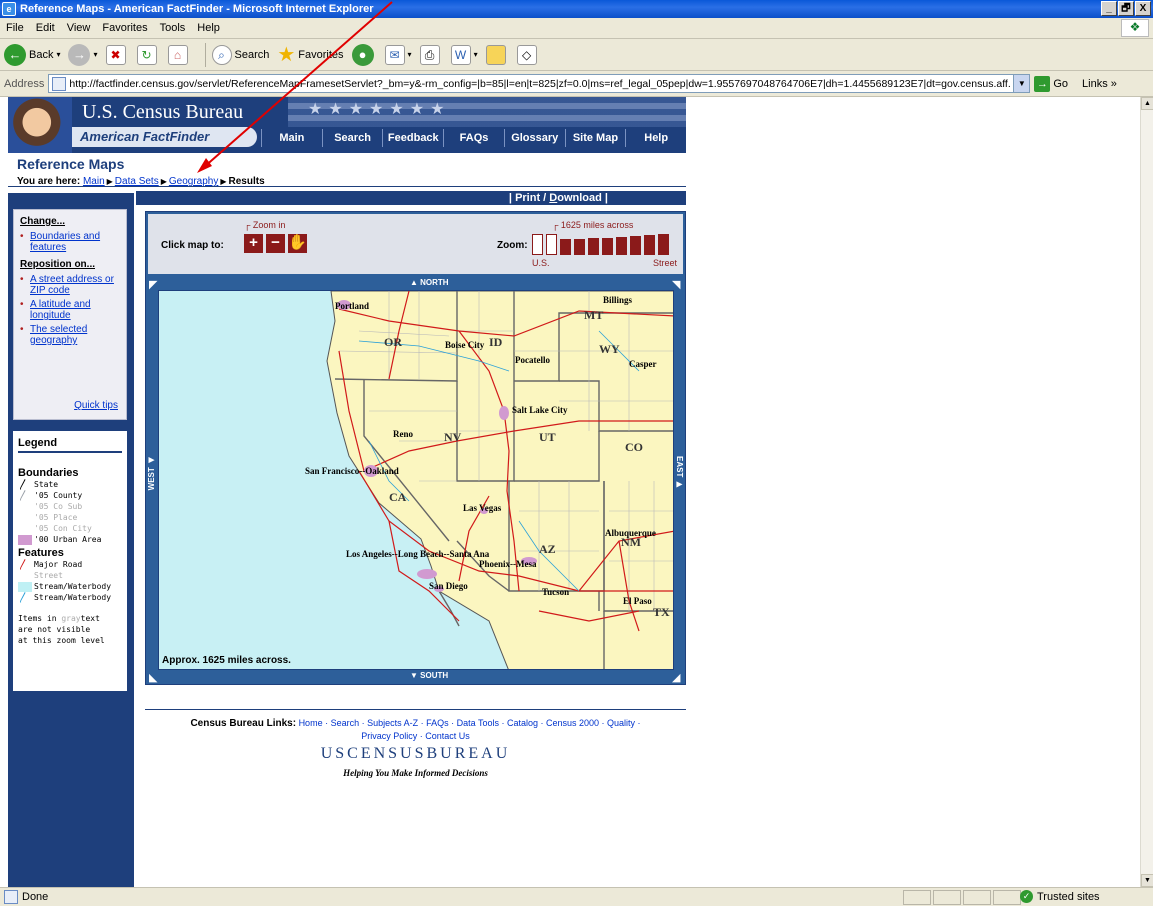  What do you see at coordinates (403, 434) in the screenshot?
I see `city-label-reno: Reno` at bounding box center [403, 434].